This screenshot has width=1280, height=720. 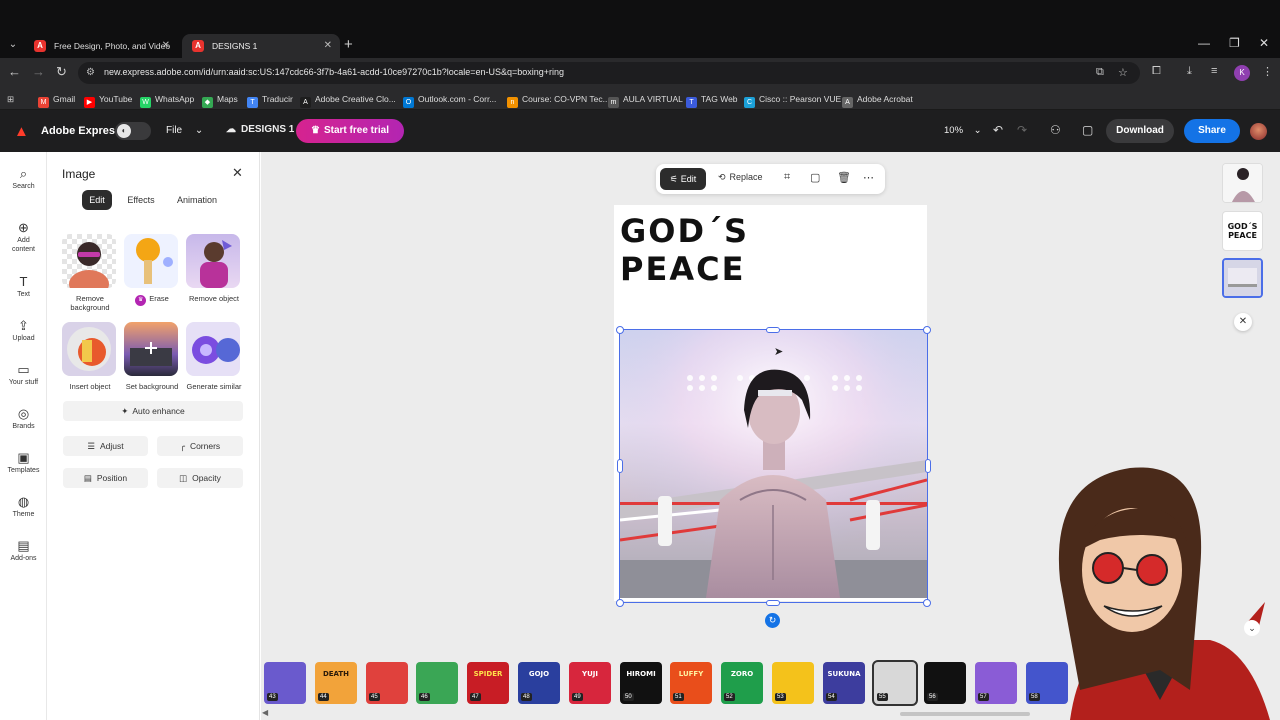 What do you see at coordinates (877, 100) in the screenshot?
I see `bookmark-adobe-acrobat: A Adobe Acrobat` at bounding box center [877, 100].